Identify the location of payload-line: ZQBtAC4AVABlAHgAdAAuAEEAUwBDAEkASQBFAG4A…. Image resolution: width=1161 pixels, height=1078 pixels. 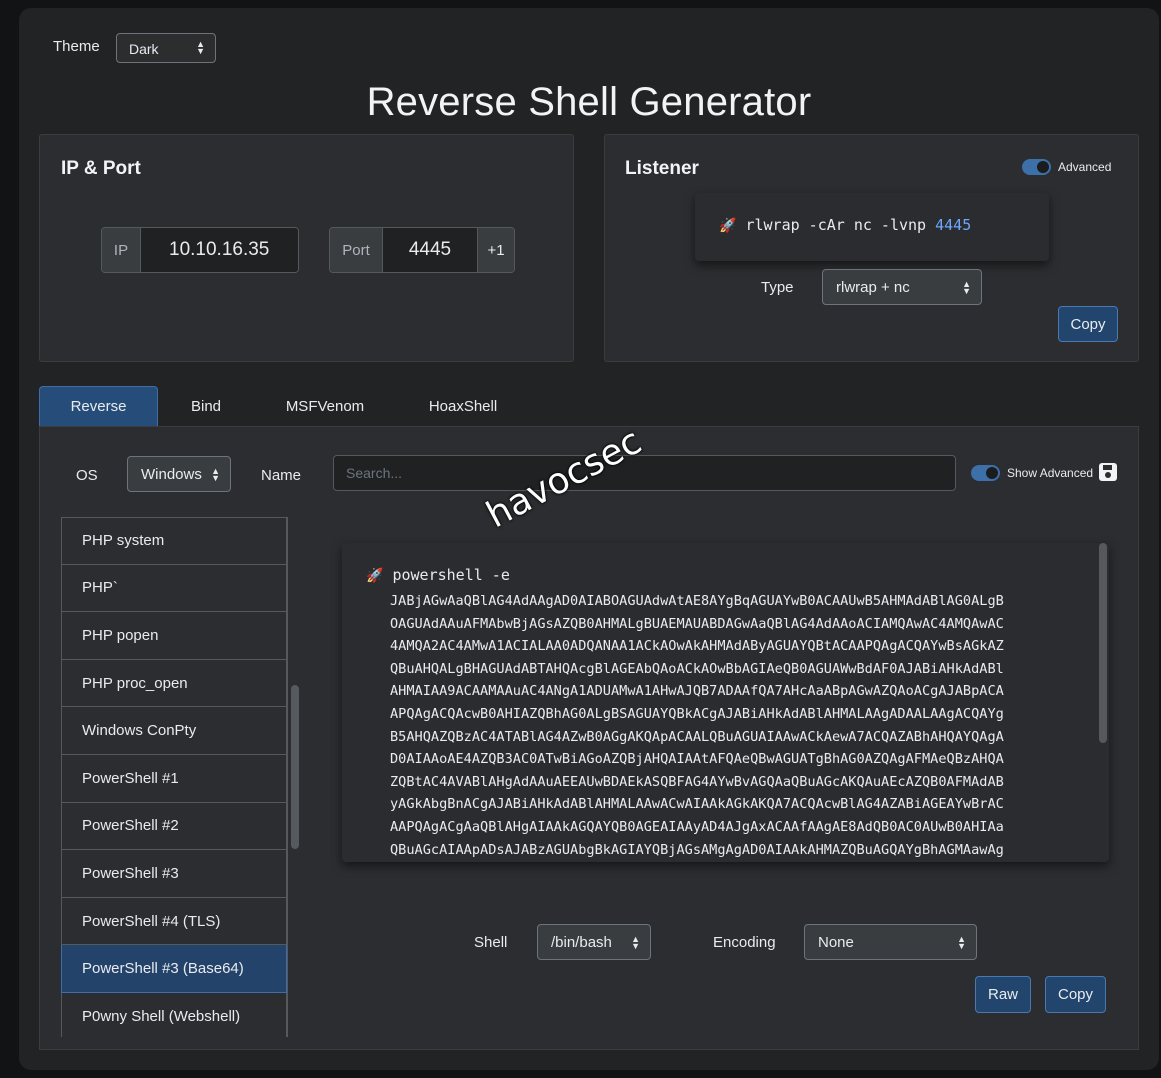
(697, 781).